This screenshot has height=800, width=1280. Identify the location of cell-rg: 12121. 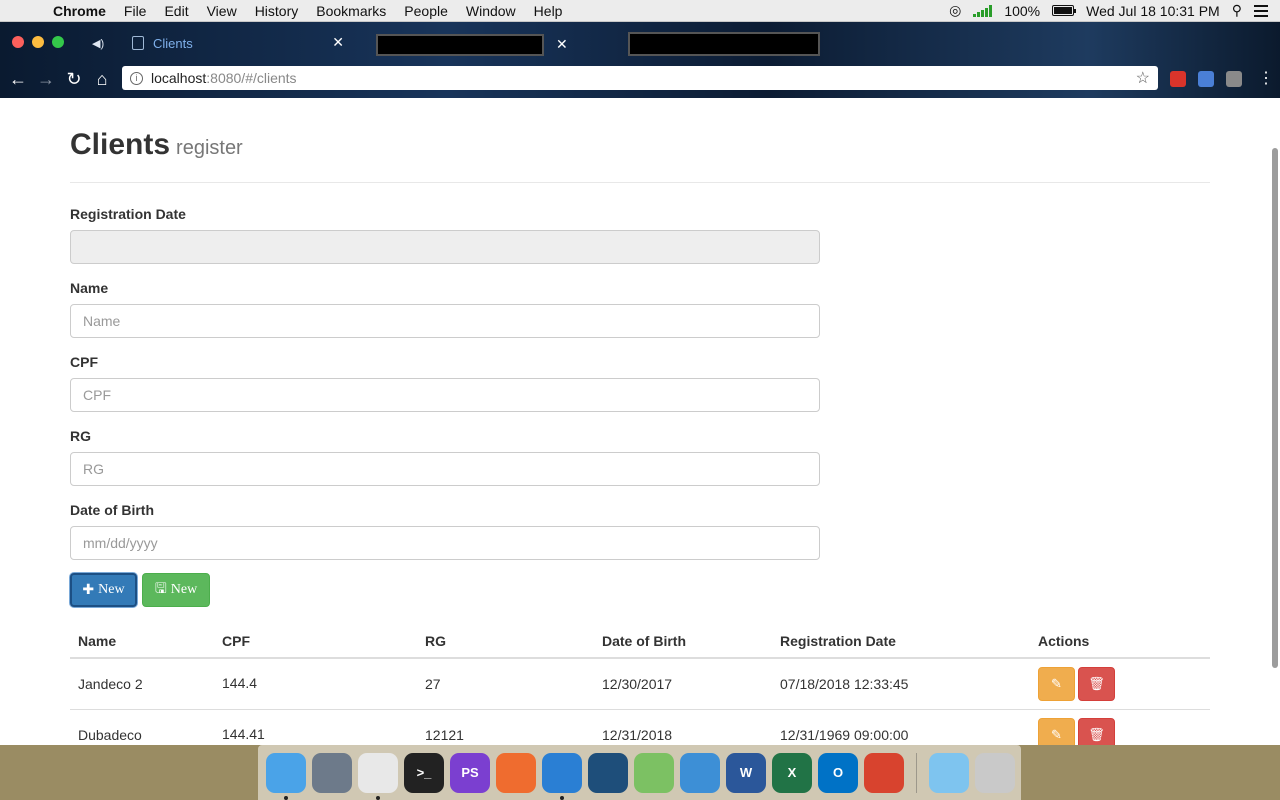
(505, 726).